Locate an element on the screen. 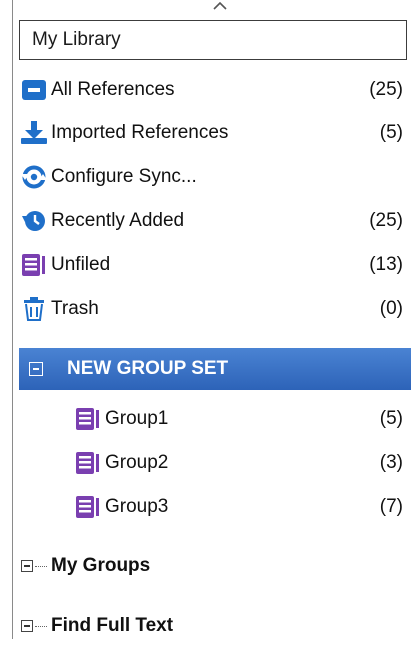 This screenshot has height=646, width=414. group-count: (3) is located at coordinates (391, 462).